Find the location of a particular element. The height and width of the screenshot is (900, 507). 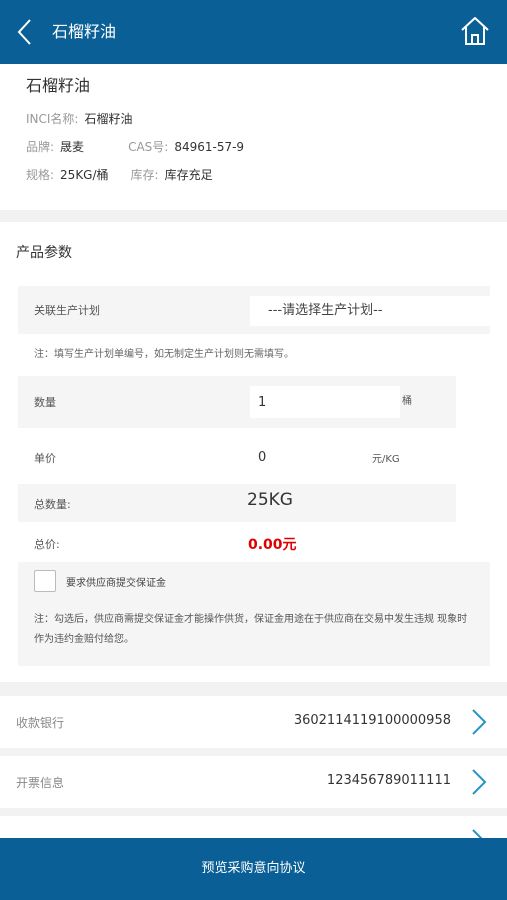

invoice-info-value: 123456789011111 is located at coordinates (388, 780).